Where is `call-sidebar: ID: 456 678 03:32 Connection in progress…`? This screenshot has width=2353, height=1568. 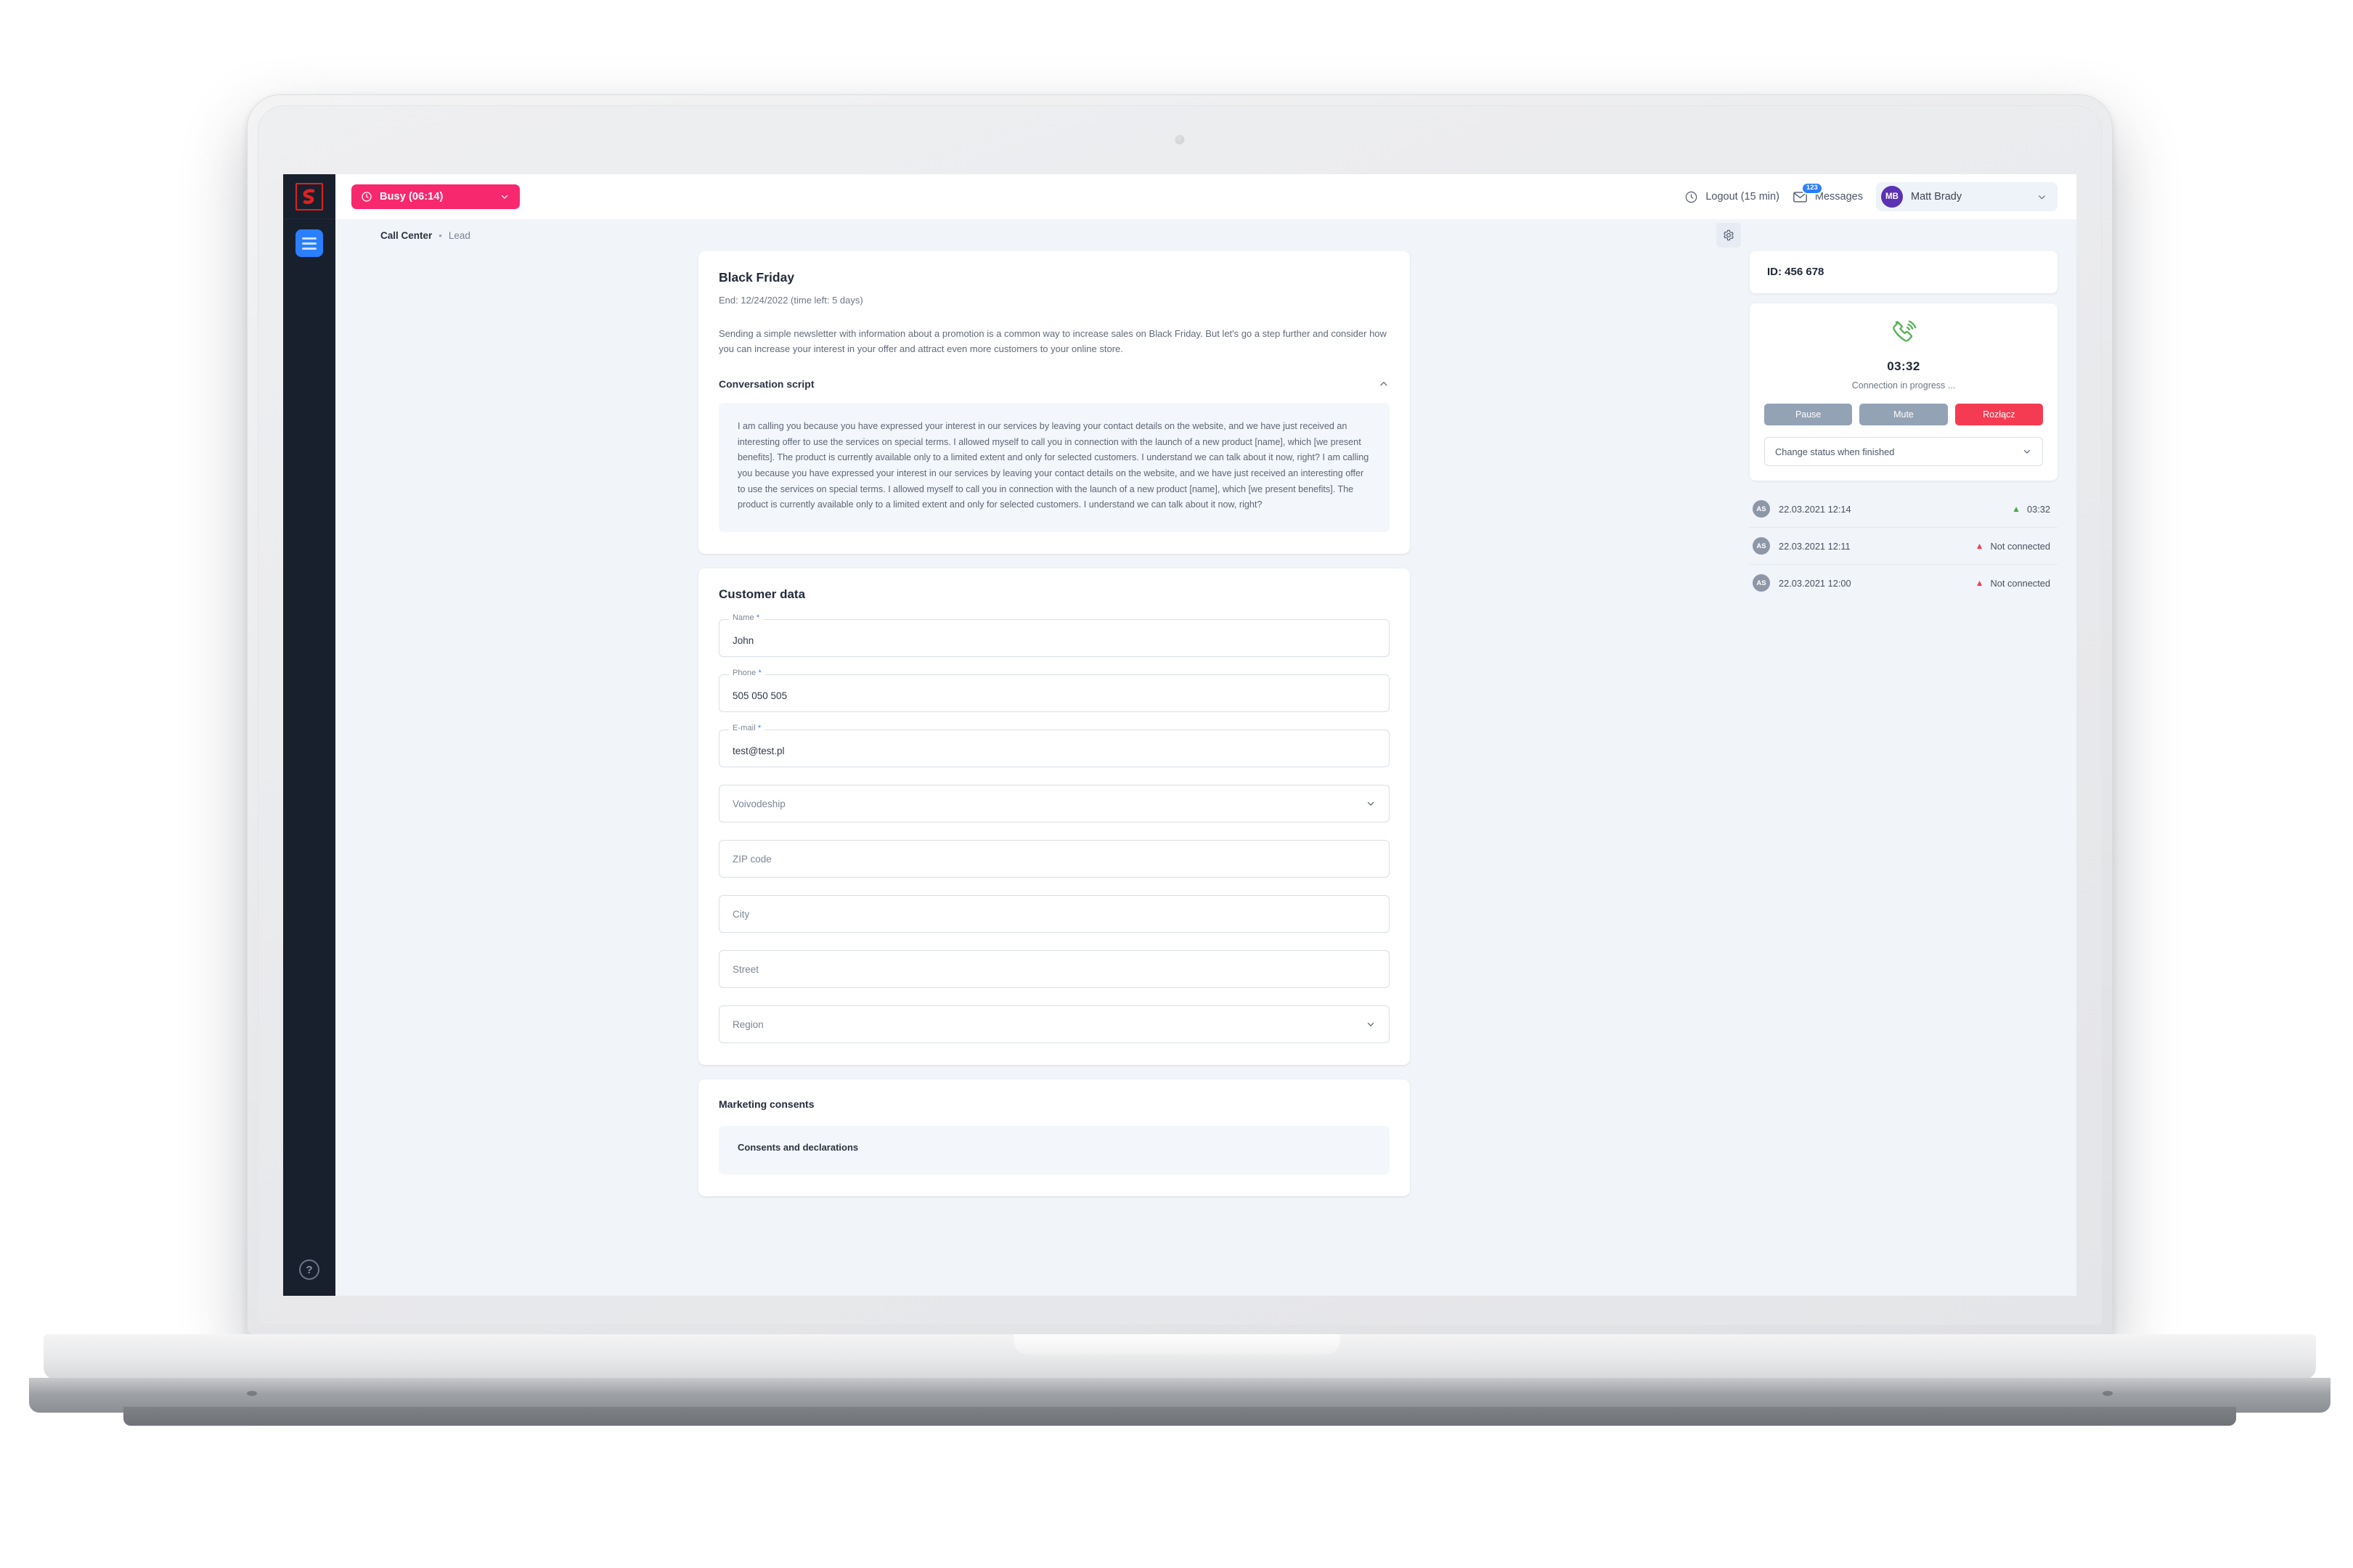 call-sidebar: ID: 456 678 03:32 Connection in progress… is located at coordinates (1900, 774).